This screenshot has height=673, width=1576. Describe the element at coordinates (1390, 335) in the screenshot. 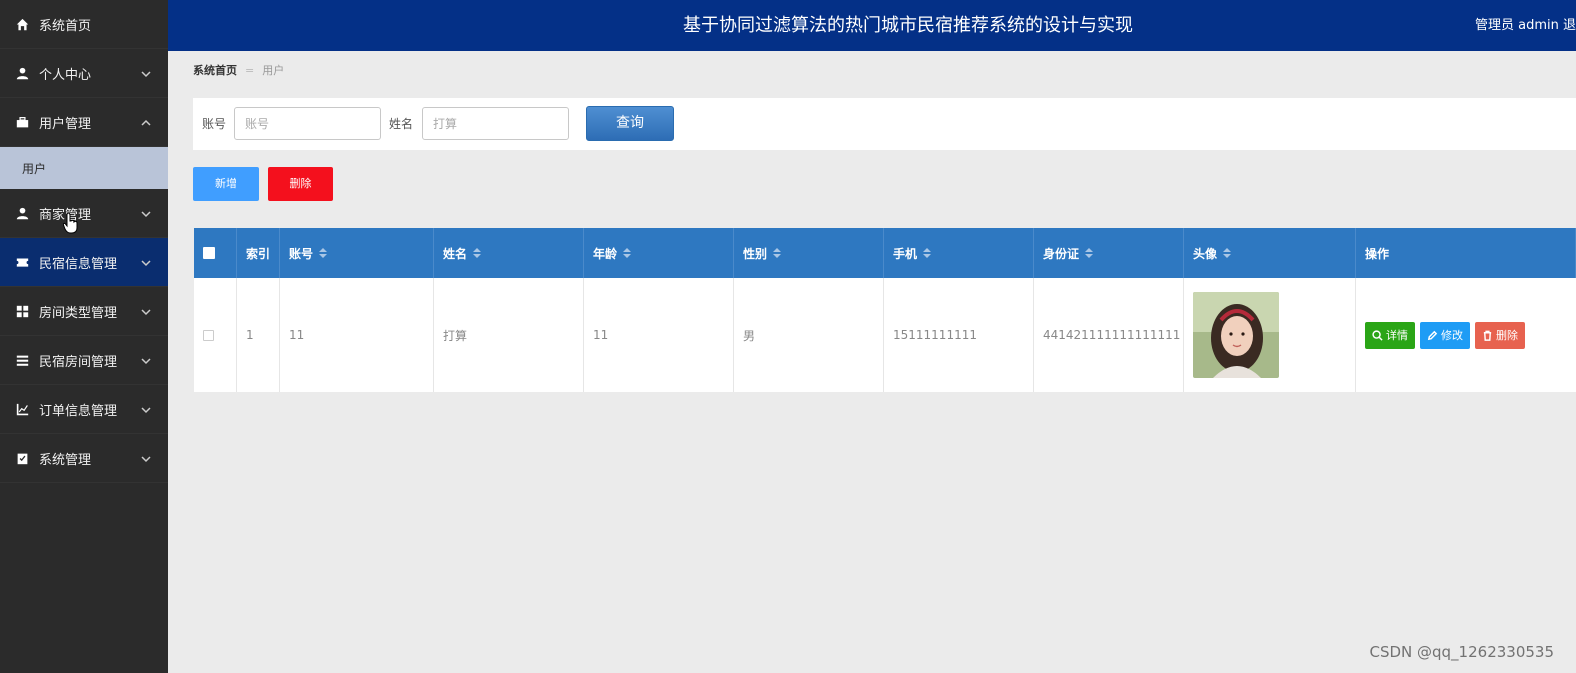

I see `detail-button: 详情` at that location.